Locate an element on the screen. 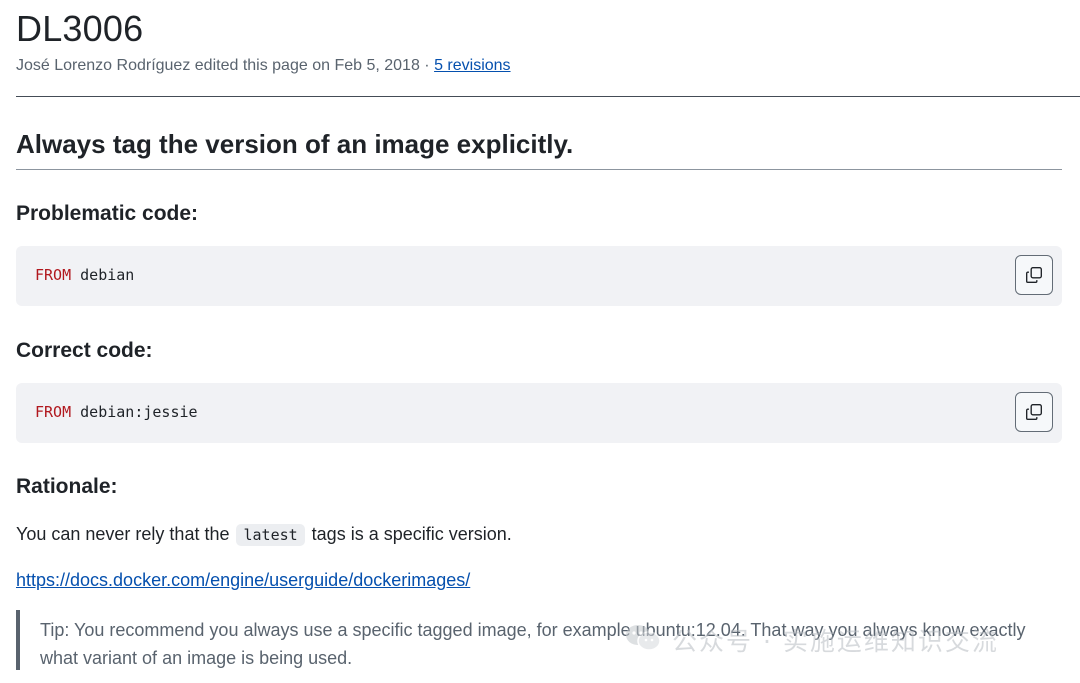  page-title: DL3006 is located at coordinates (80, 28).